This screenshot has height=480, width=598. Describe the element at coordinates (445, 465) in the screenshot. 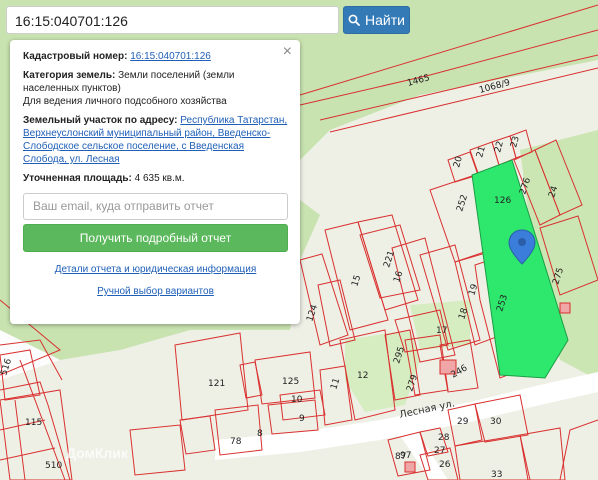

I see `plot-number-label: 26` at that location.